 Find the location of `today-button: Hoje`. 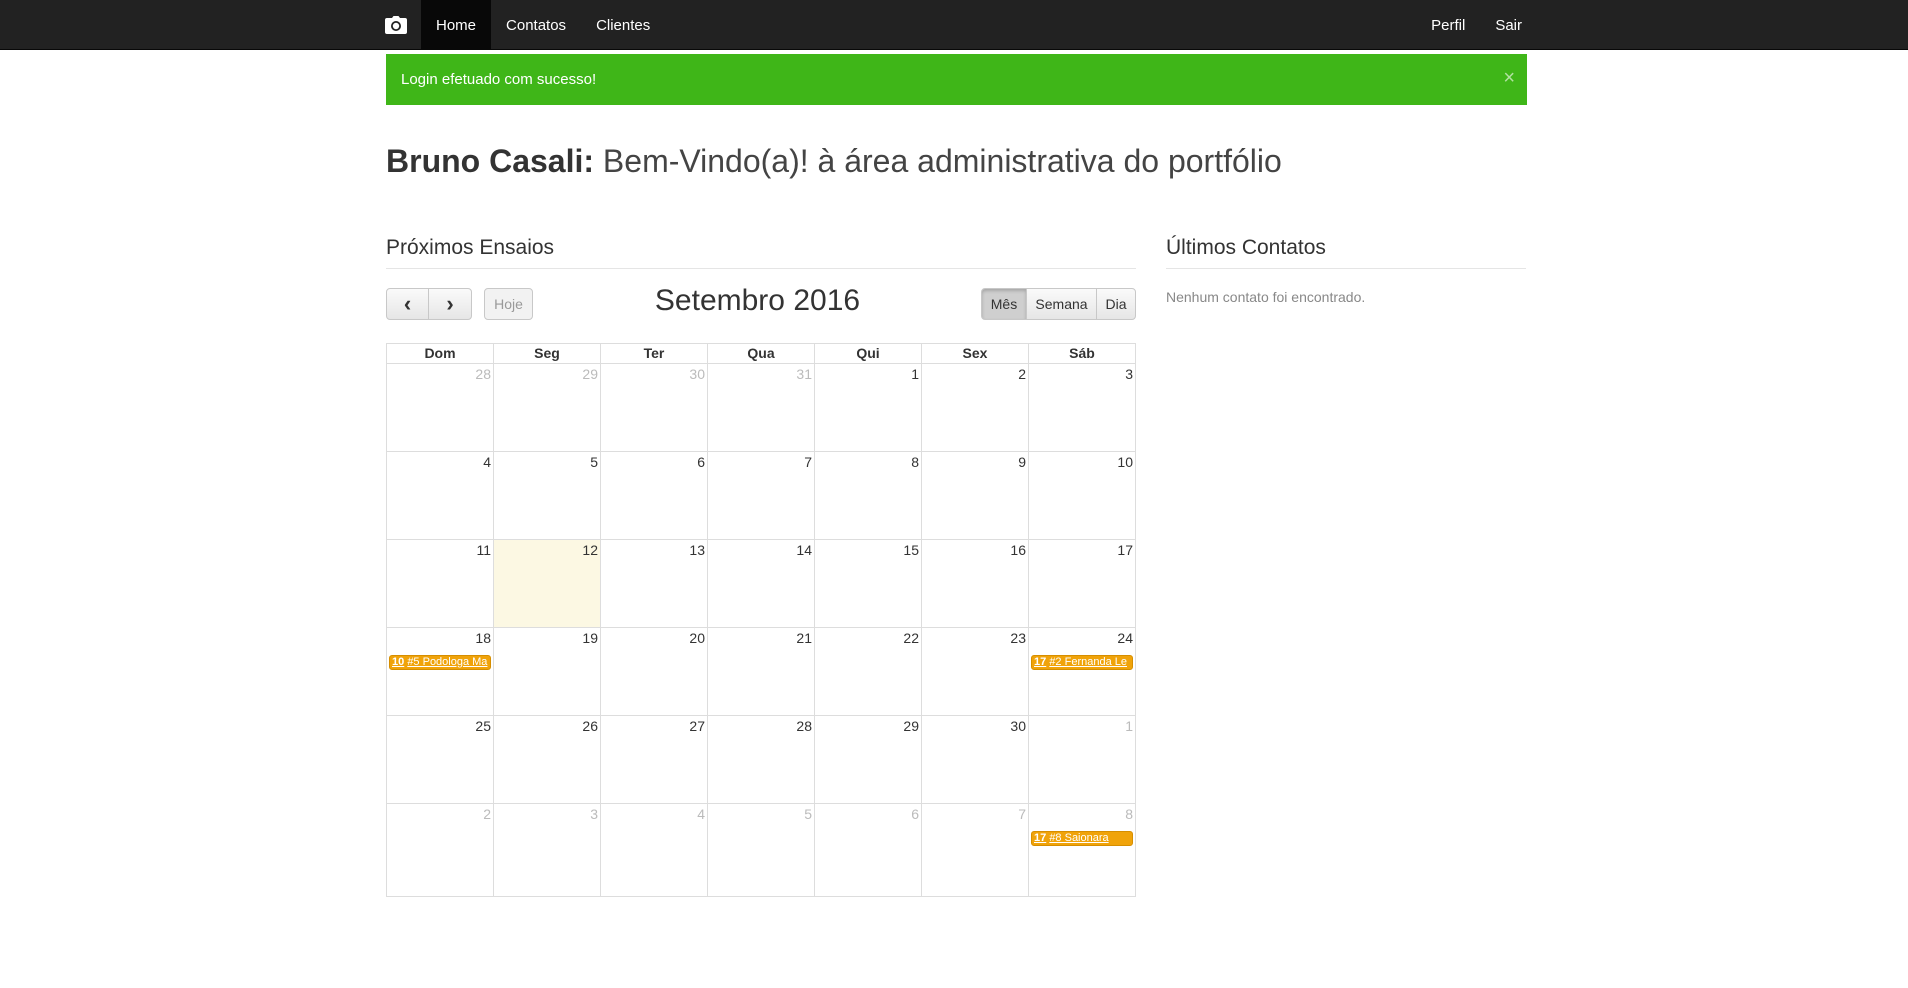

today-button: Hoje is located at coordinates (508, 304).